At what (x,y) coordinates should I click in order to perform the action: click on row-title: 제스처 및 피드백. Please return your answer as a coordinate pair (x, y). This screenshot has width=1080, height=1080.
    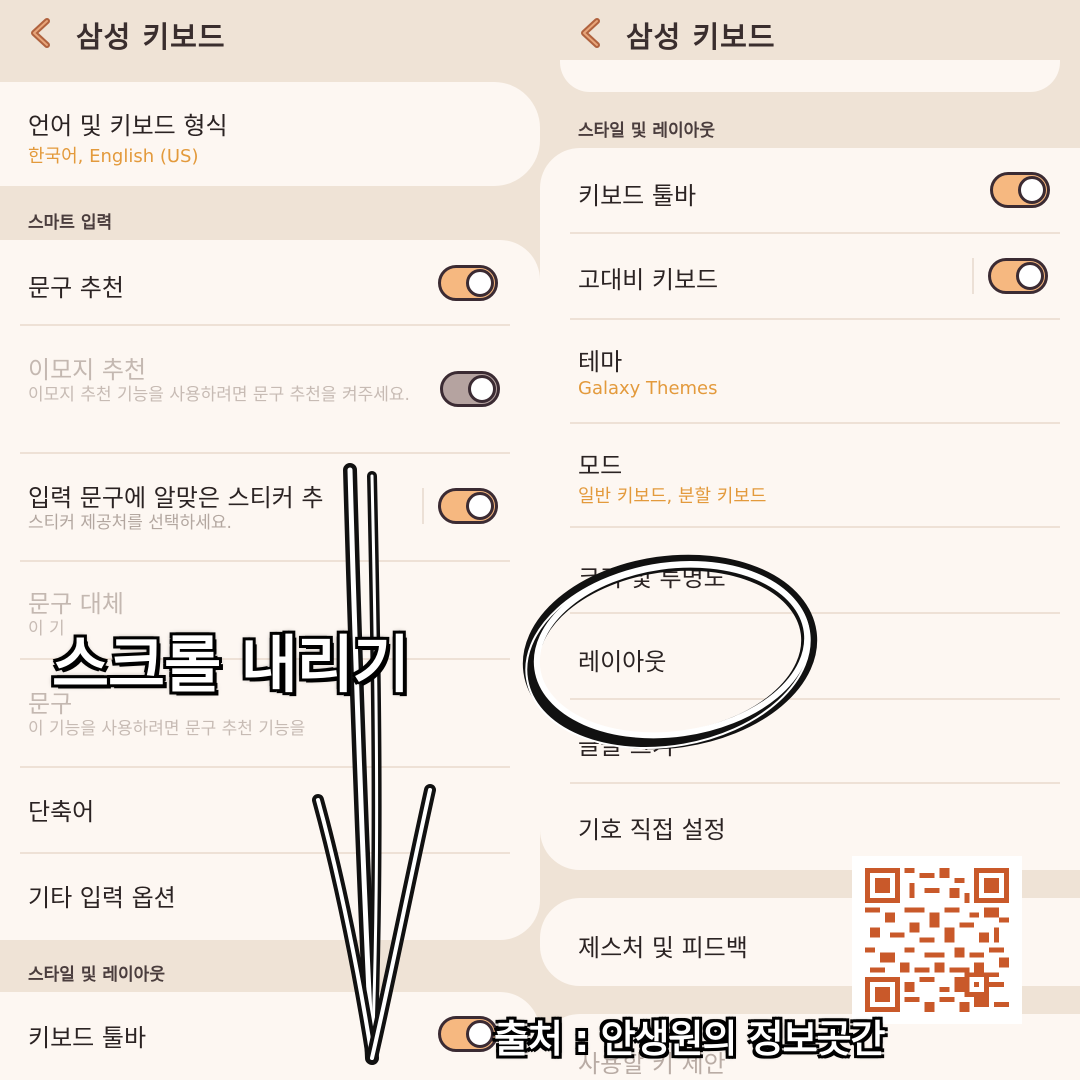
    Looking at the image, I should click on (663, 948).